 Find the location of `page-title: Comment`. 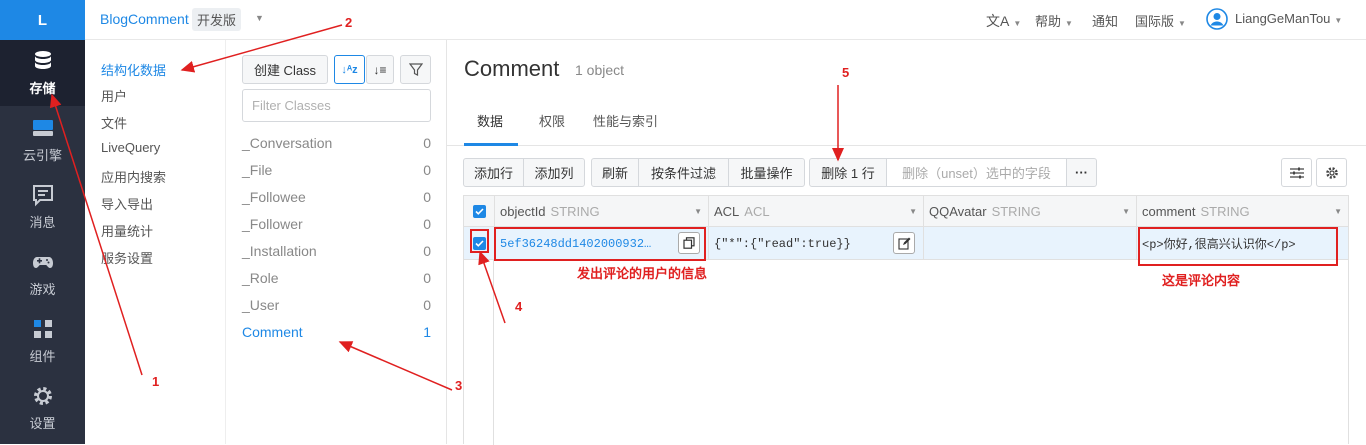

page-title: Comment is located at coordinates (512, 68).